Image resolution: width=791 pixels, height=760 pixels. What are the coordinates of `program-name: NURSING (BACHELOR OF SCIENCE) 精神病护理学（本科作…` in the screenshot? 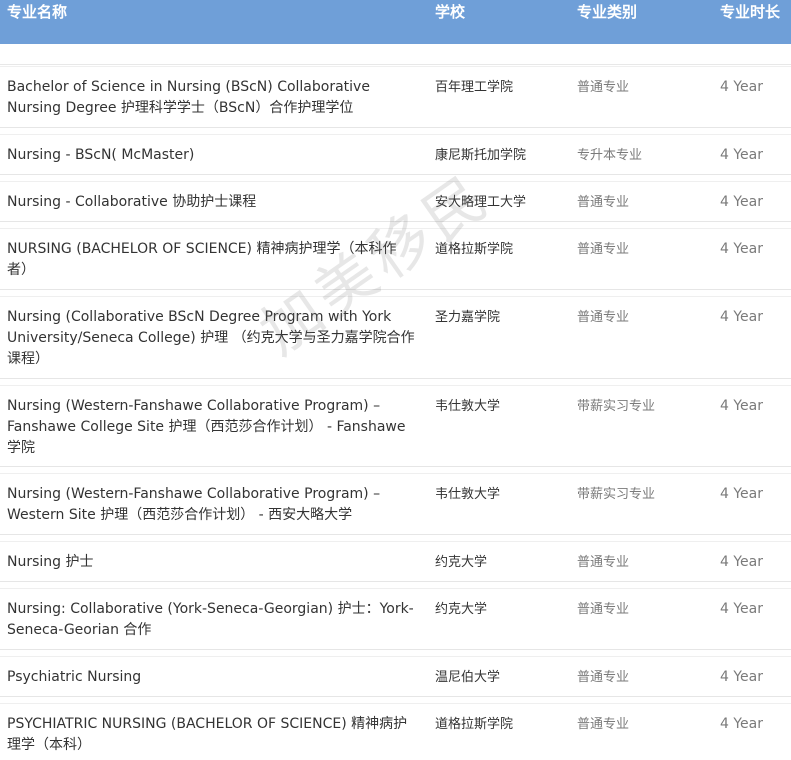 It's located at (212, 260).